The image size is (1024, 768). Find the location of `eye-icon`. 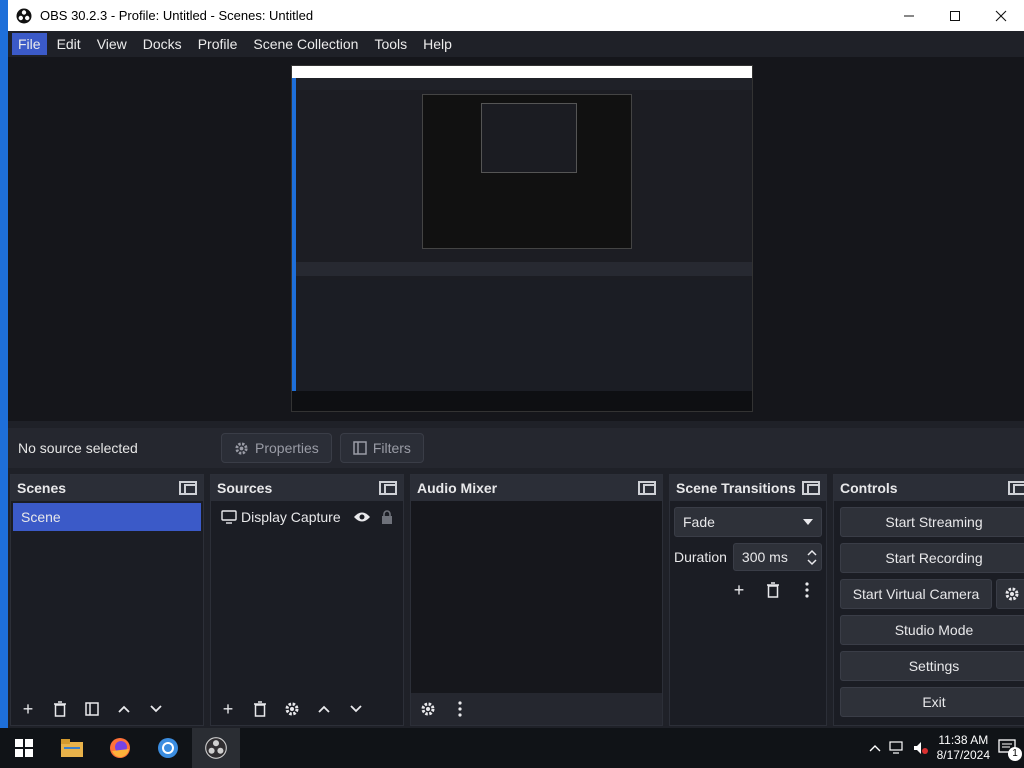

eye-icon is located at coordinates (362, 517).